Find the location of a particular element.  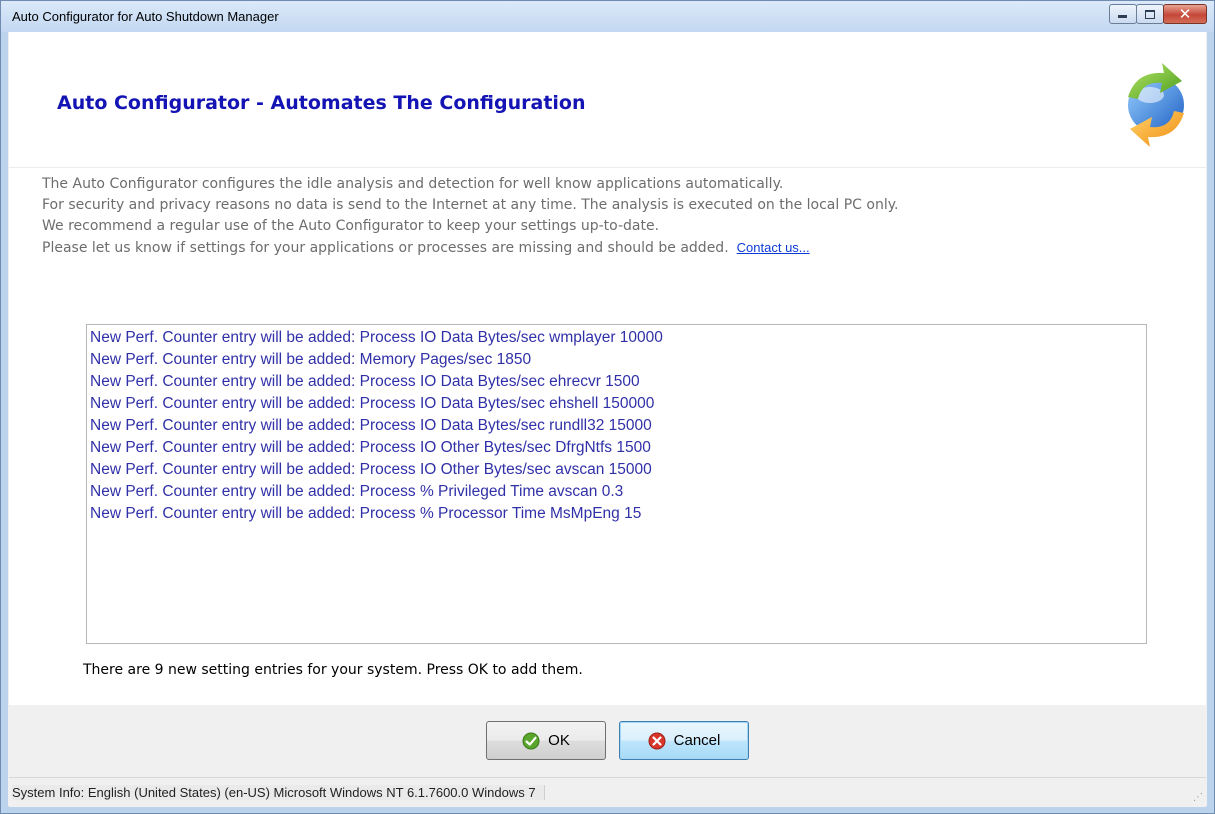

ok-label: OK is located at coordinates (559, 740).